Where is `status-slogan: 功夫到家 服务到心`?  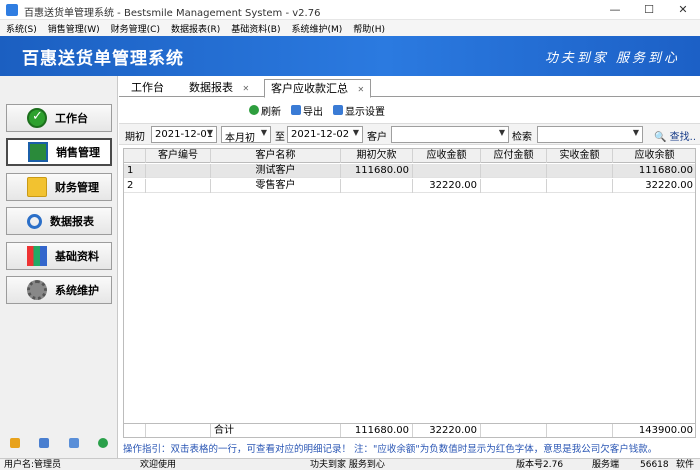
status-slogan: 功夫到家 服务到心 is located at coordinates (347, 465).